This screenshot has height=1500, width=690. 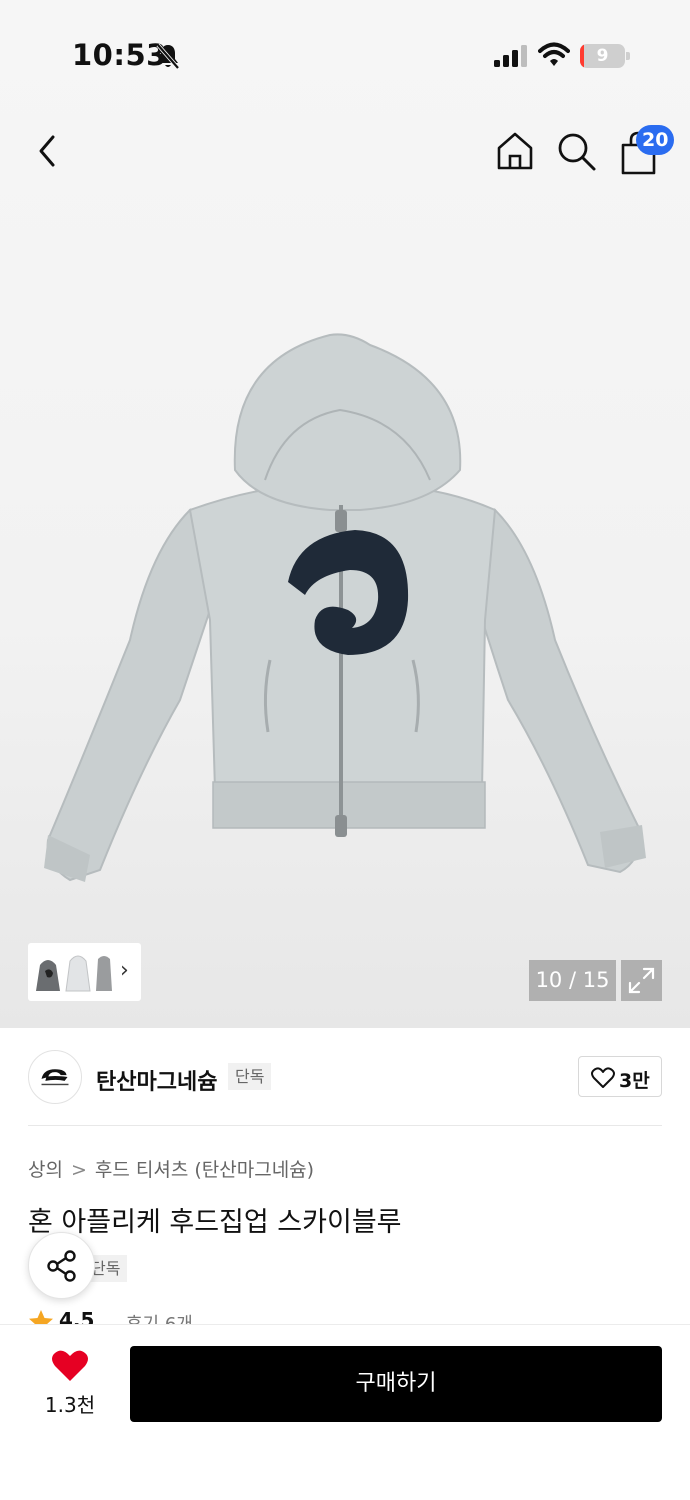 I want to click on image-page-counter: 10 / 15, so click(x=572, y=980).